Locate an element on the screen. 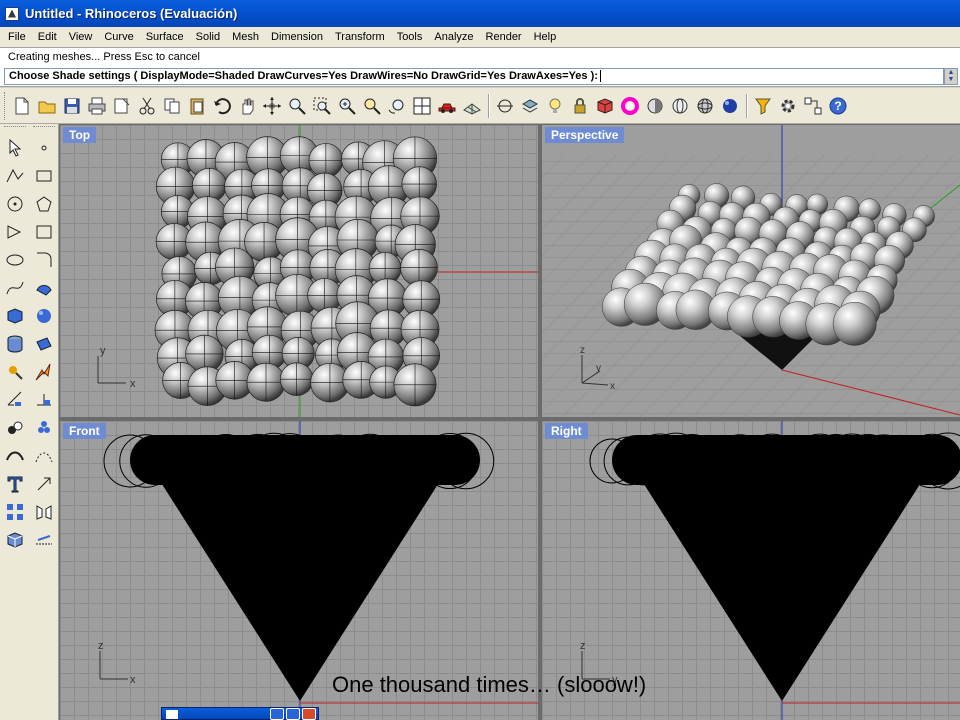 The image size is (960, 720). text-icon is located at coordinates (15, 484).